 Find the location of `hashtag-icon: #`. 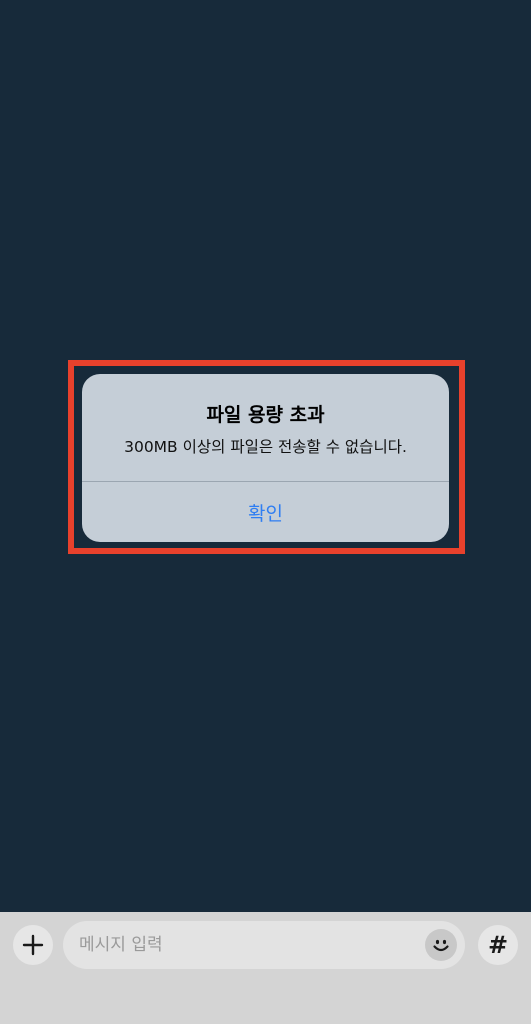

hashtag-icon: # is located at coordinates (498, 945).